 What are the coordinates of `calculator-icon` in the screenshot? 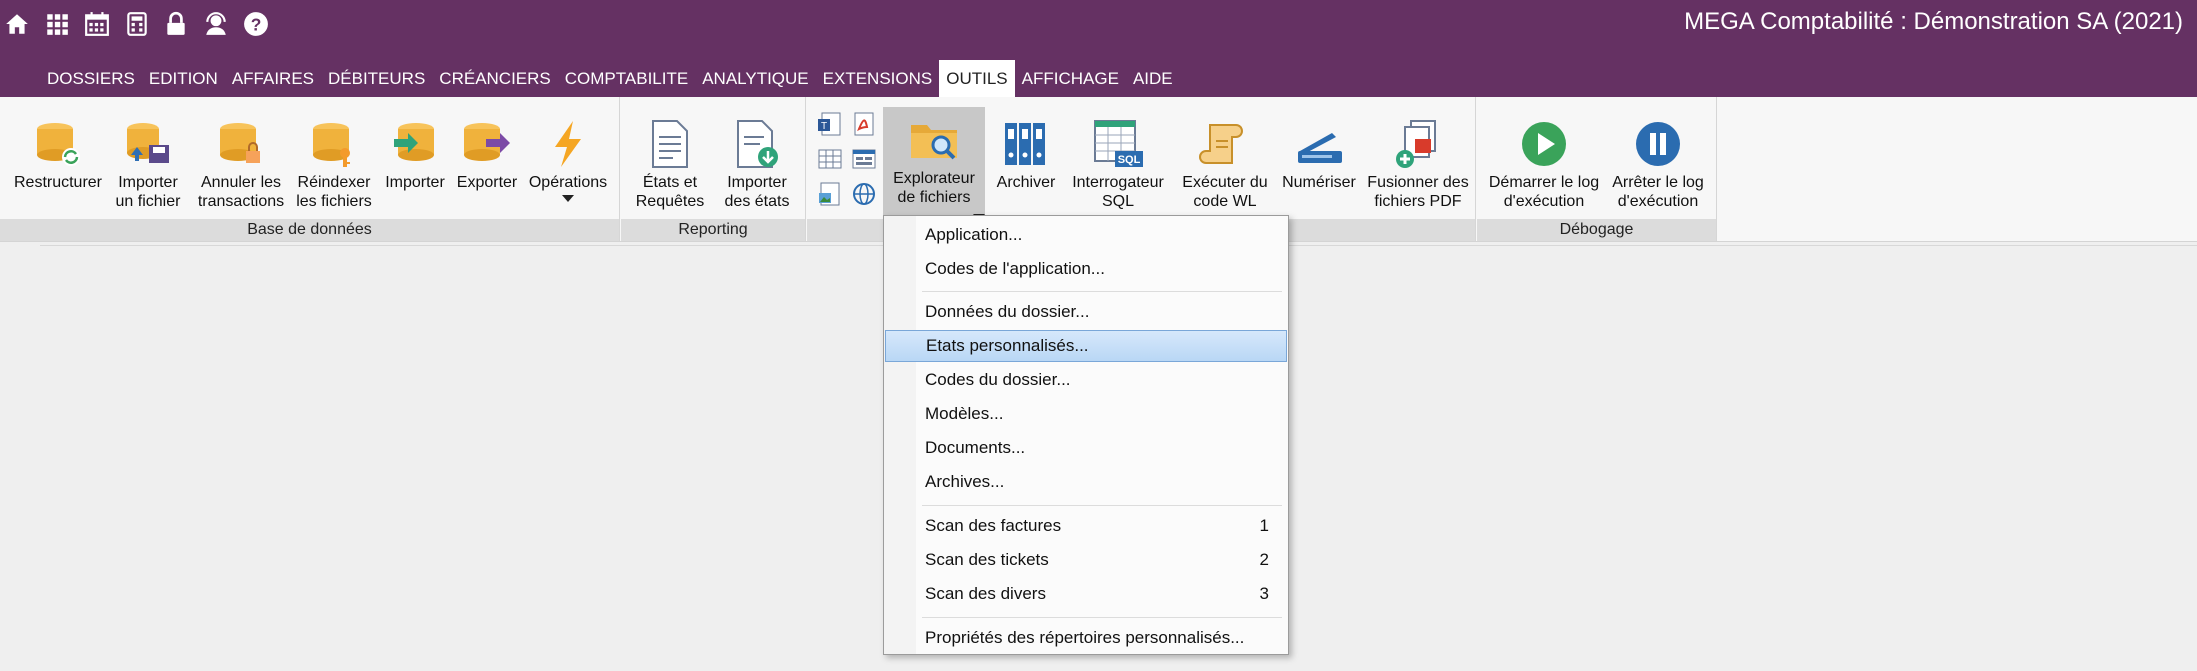 It's located at (137, 24).